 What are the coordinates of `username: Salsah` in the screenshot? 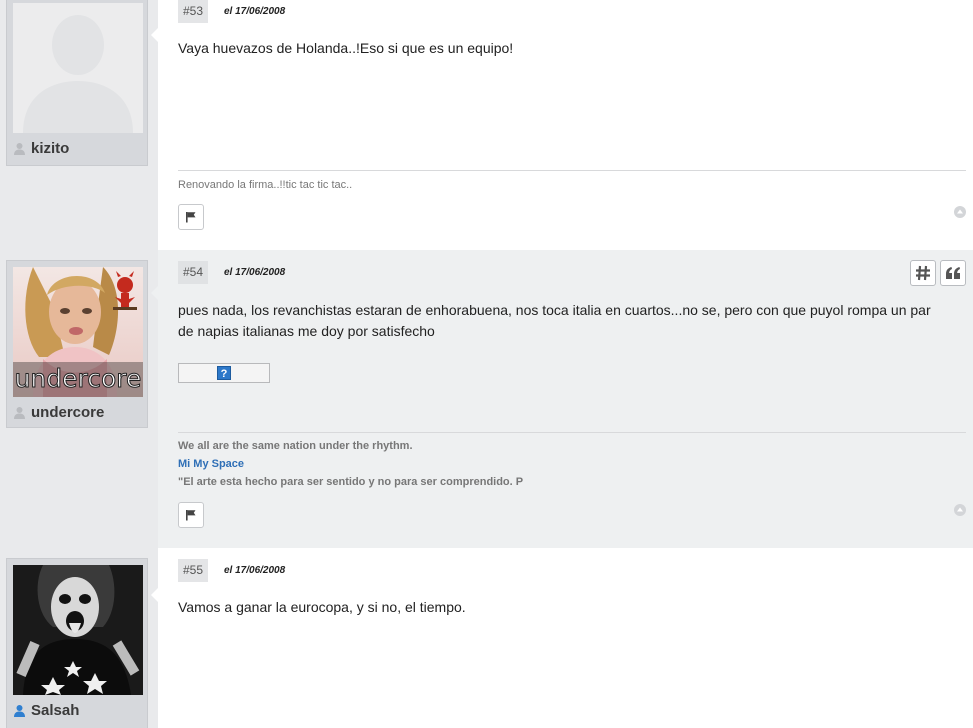 It's located at (46, 710).